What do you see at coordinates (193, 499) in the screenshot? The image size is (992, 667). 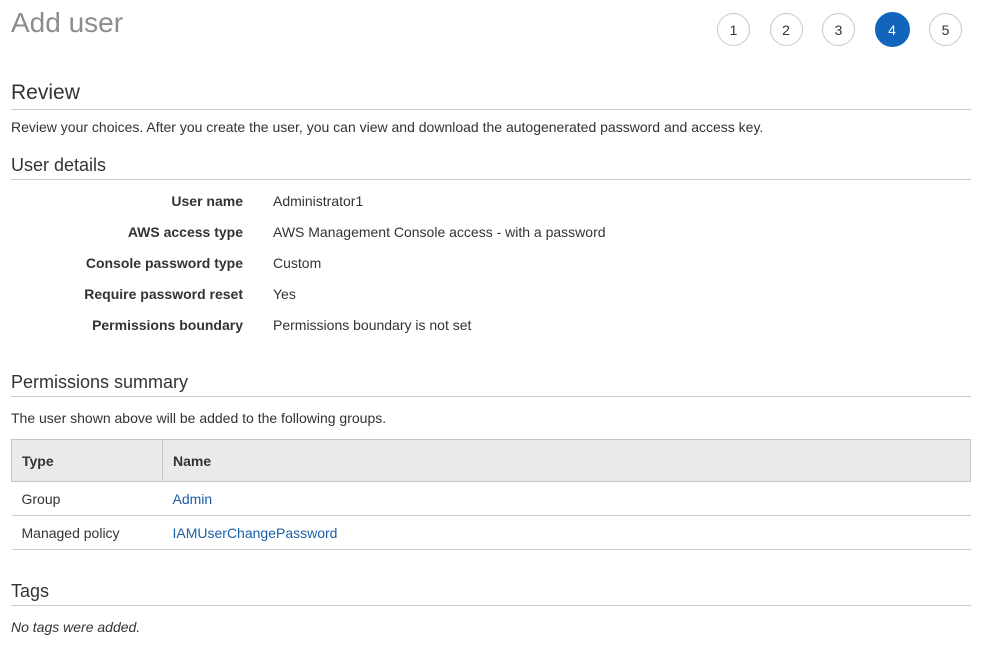 I see `group-admin-link: Admin` at bounding box center [193, 499].